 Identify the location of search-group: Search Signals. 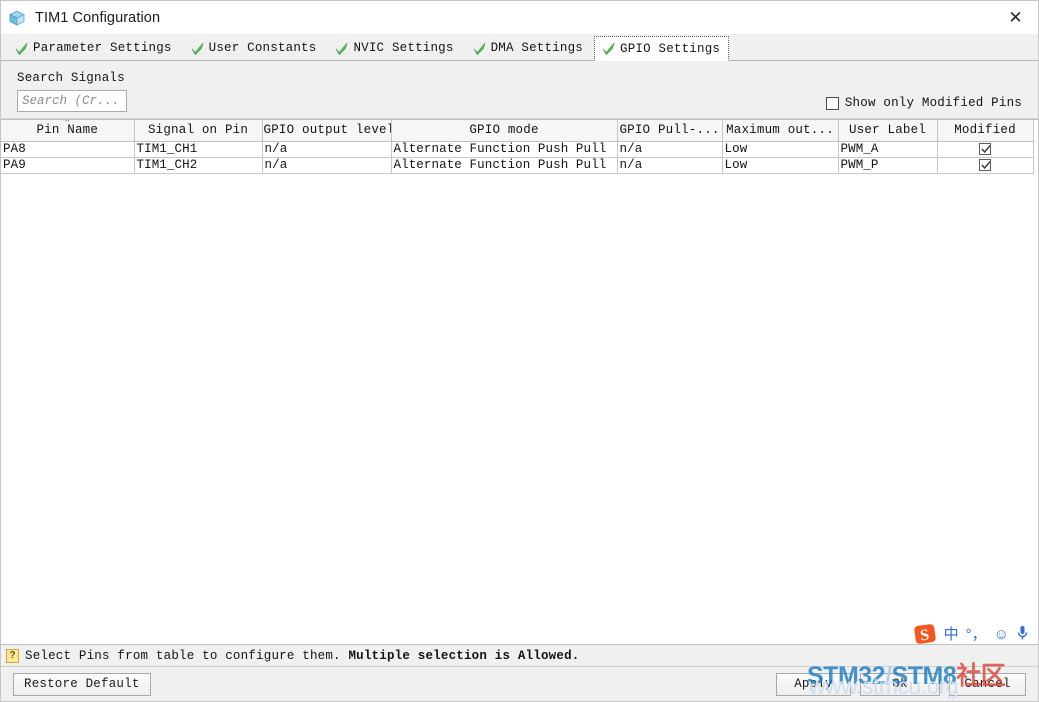
(72, 91).